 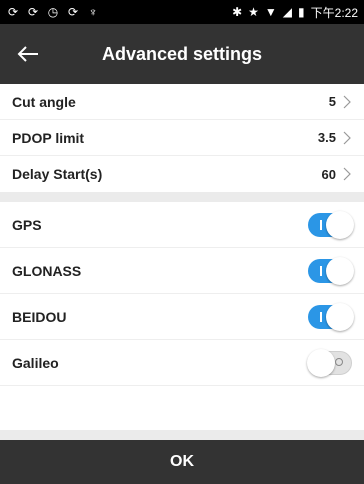 What do you see at coordinates (35, 362) in the screenshot?
I see `system-label: Galileo` at bounding box center [35, 362].